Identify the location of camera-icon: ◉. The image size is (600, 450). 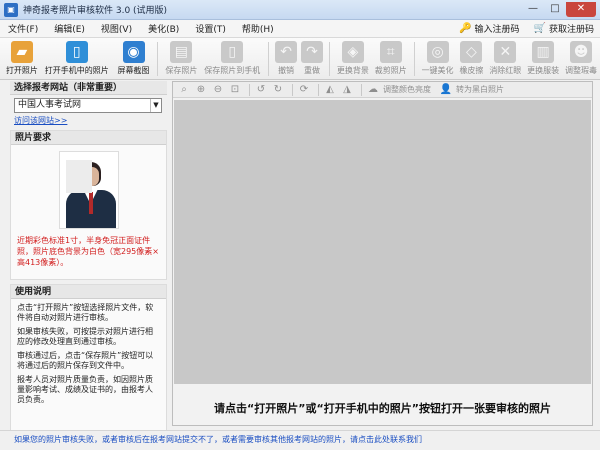
(133, 52).